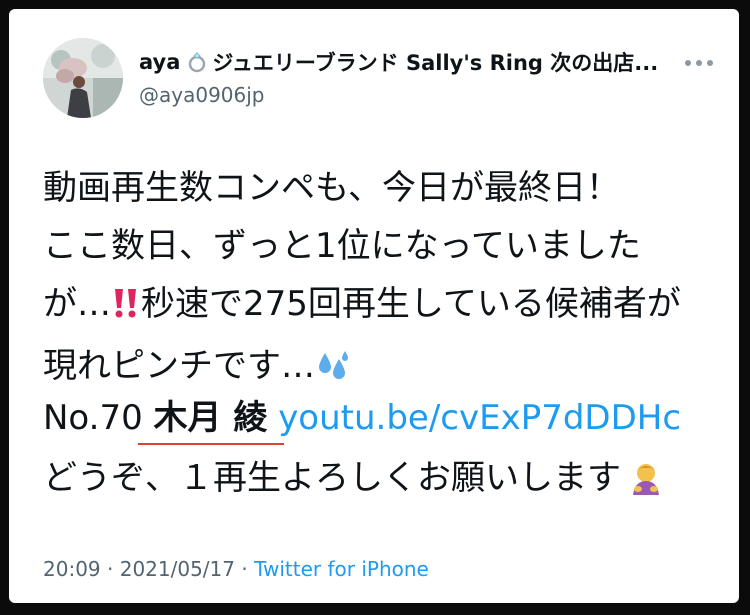  Describe the element at coordinates (342, 246) in the screenshot. I see `tweet-line: ここ数日、ずっと1位になっていました` at that location.